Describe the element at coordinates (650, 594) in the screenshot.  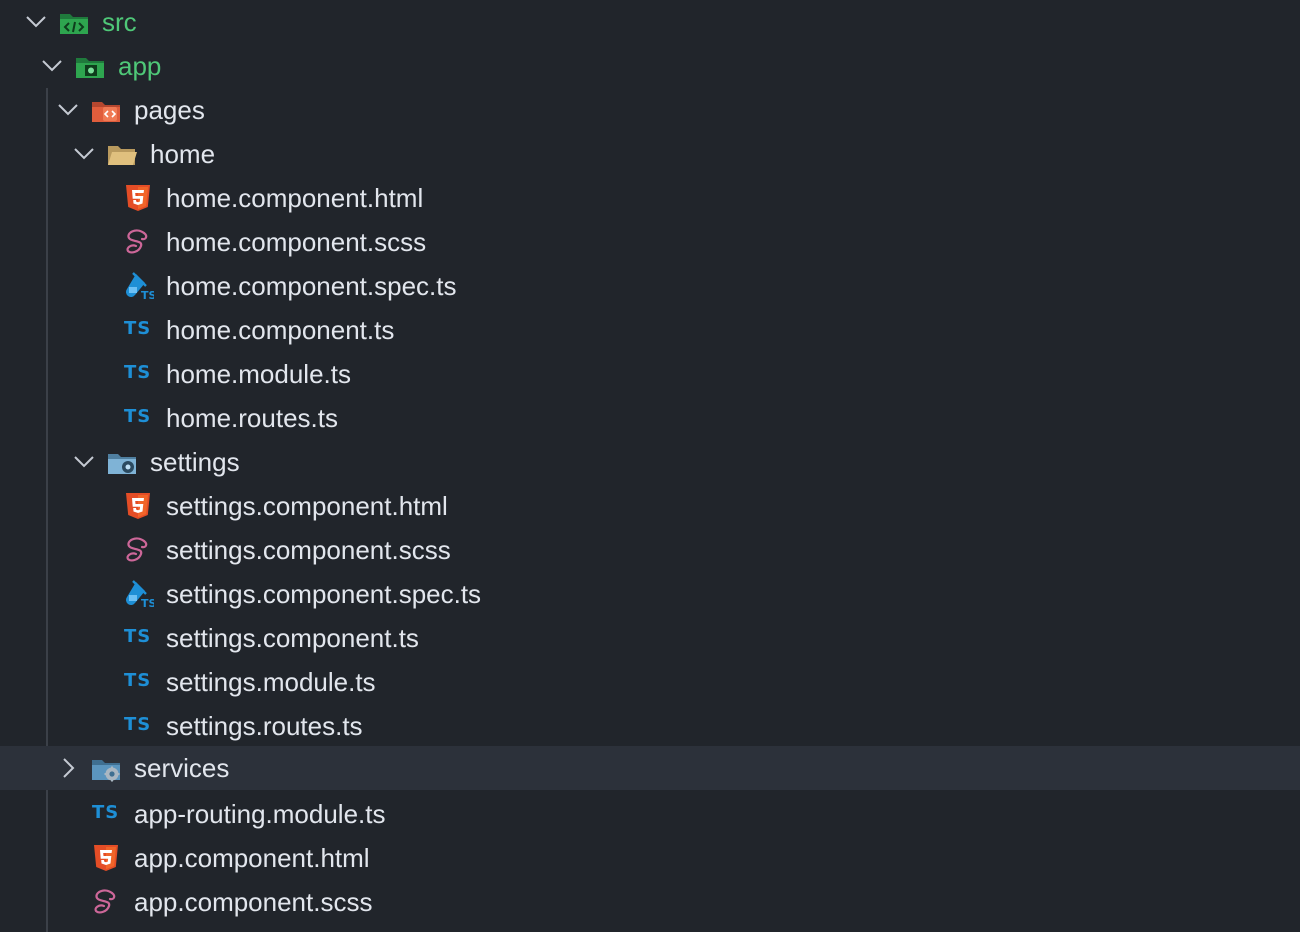
I see `tree-file-settings-component-spec-ts: TS settings.component.spec.ts` at that location.